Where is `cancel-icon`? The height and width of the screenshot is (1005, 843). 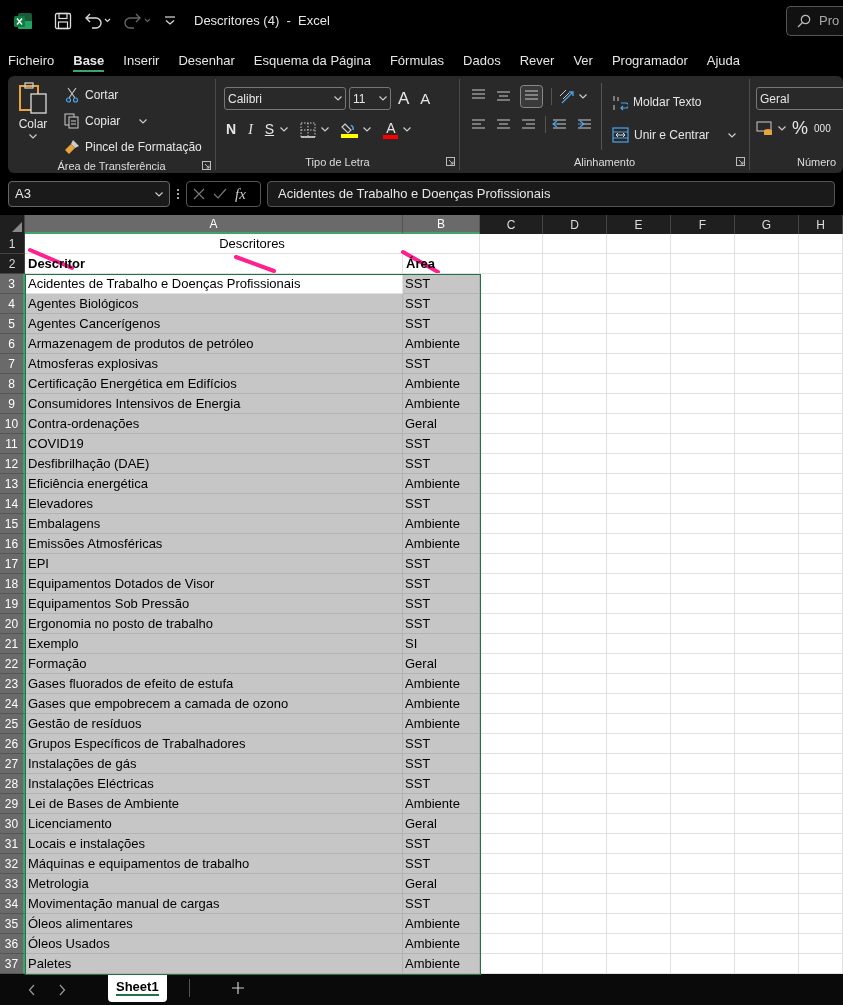 cancel-icon is located at coordinates (199, 194).